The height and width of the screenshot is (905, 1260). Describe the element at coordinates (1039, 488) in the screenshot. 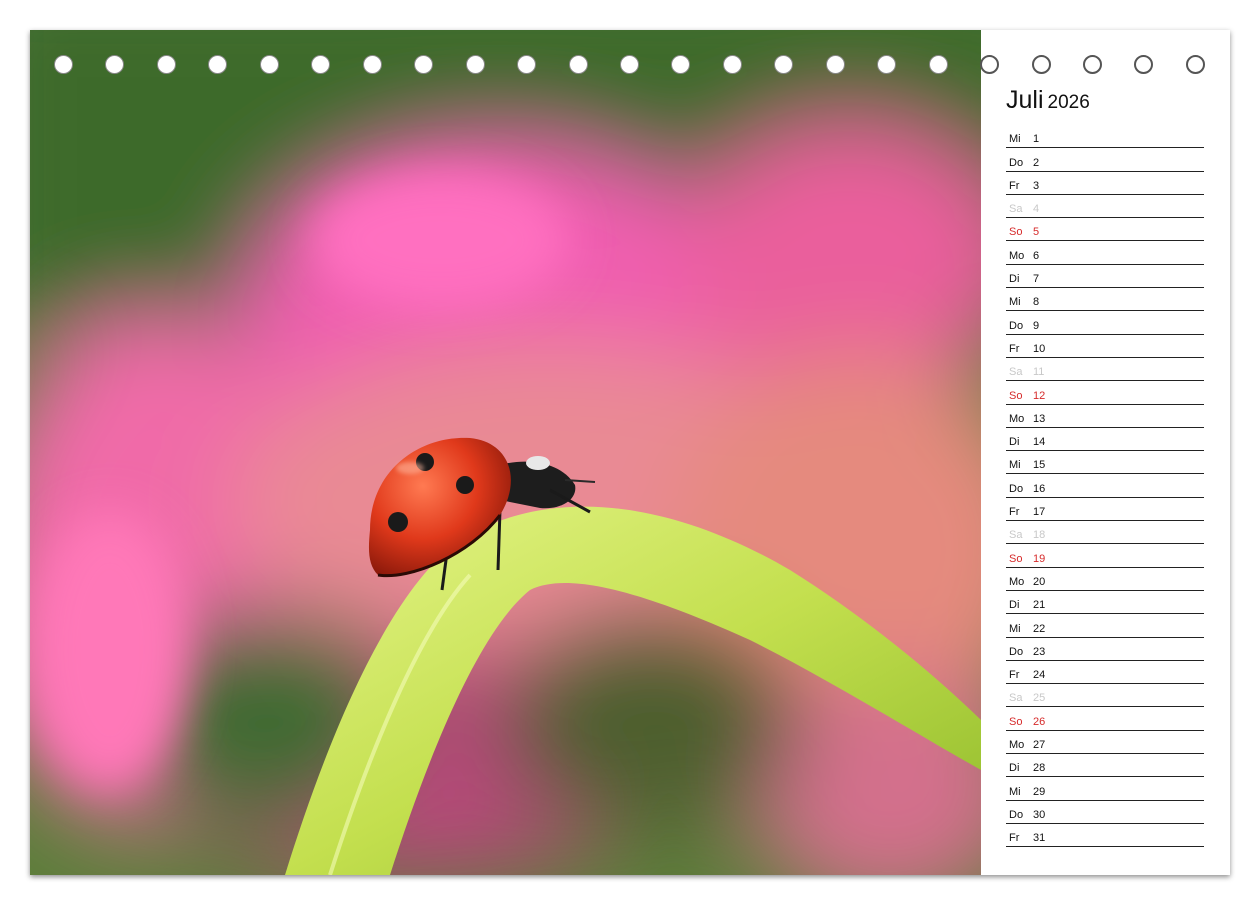

I see `day-number: 16` at that location.